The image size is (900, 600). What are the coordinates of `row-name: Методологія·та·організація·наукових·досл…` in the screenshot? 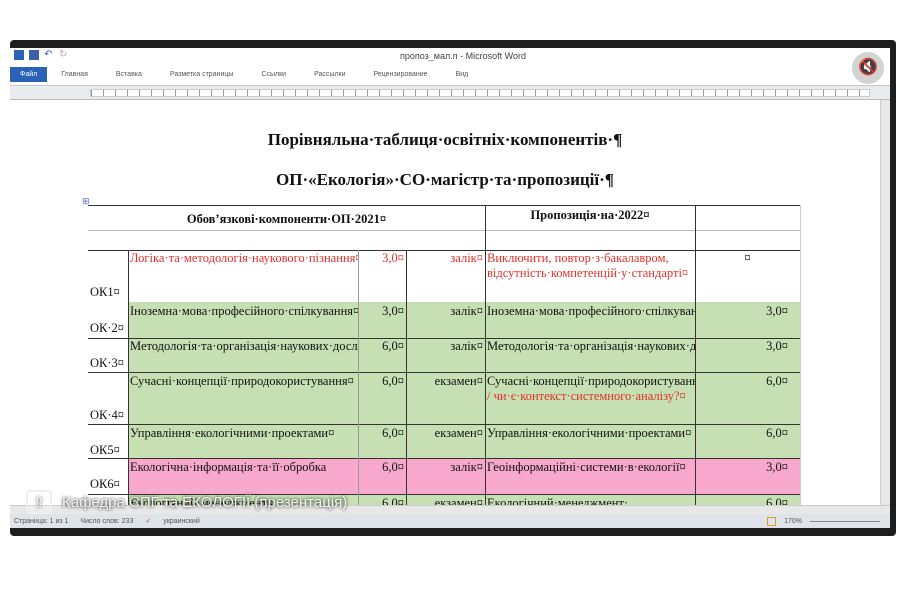 It's located at (244, 346).